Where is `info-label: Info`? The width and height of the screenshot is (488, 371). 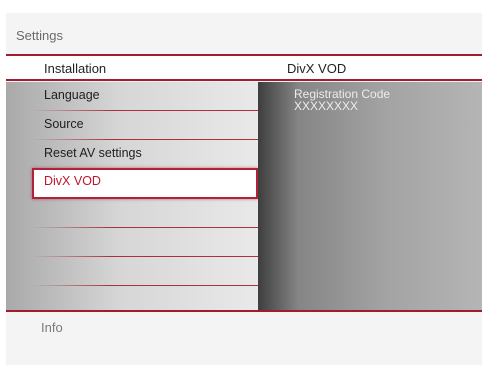
info-label: Info is located at coordinates (52, 327).